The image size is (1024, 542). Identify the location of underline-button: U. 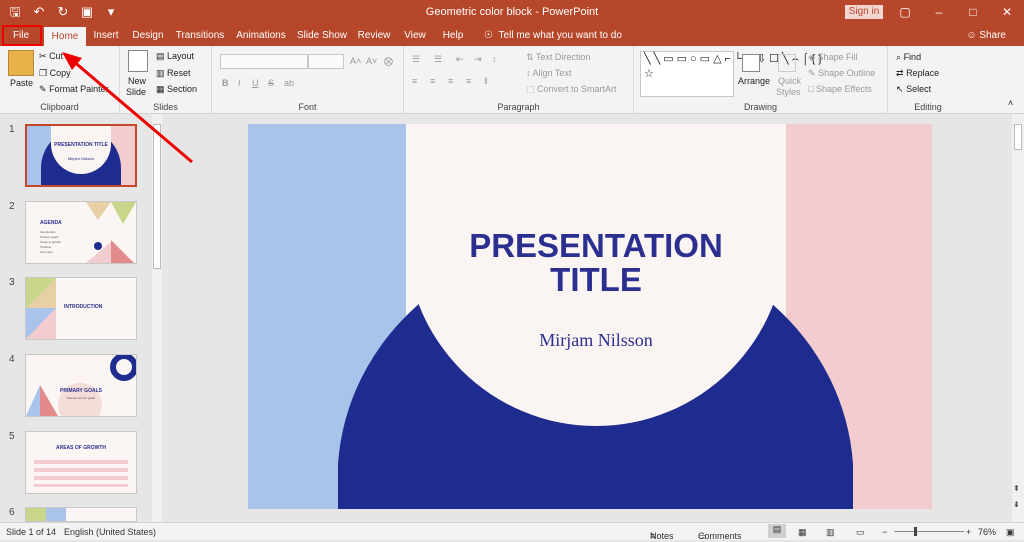
(255, 83).